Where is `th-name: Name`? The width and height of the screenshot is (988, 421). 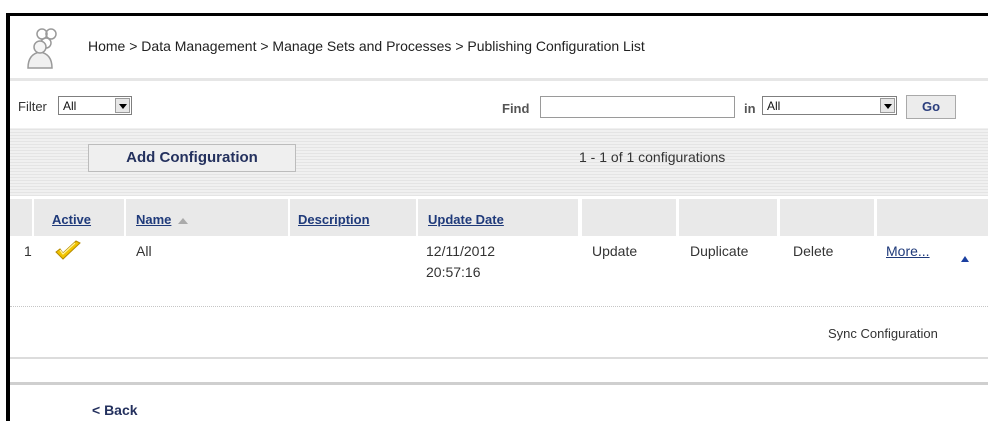
th-name: Name is located at coordinates (207, 217).